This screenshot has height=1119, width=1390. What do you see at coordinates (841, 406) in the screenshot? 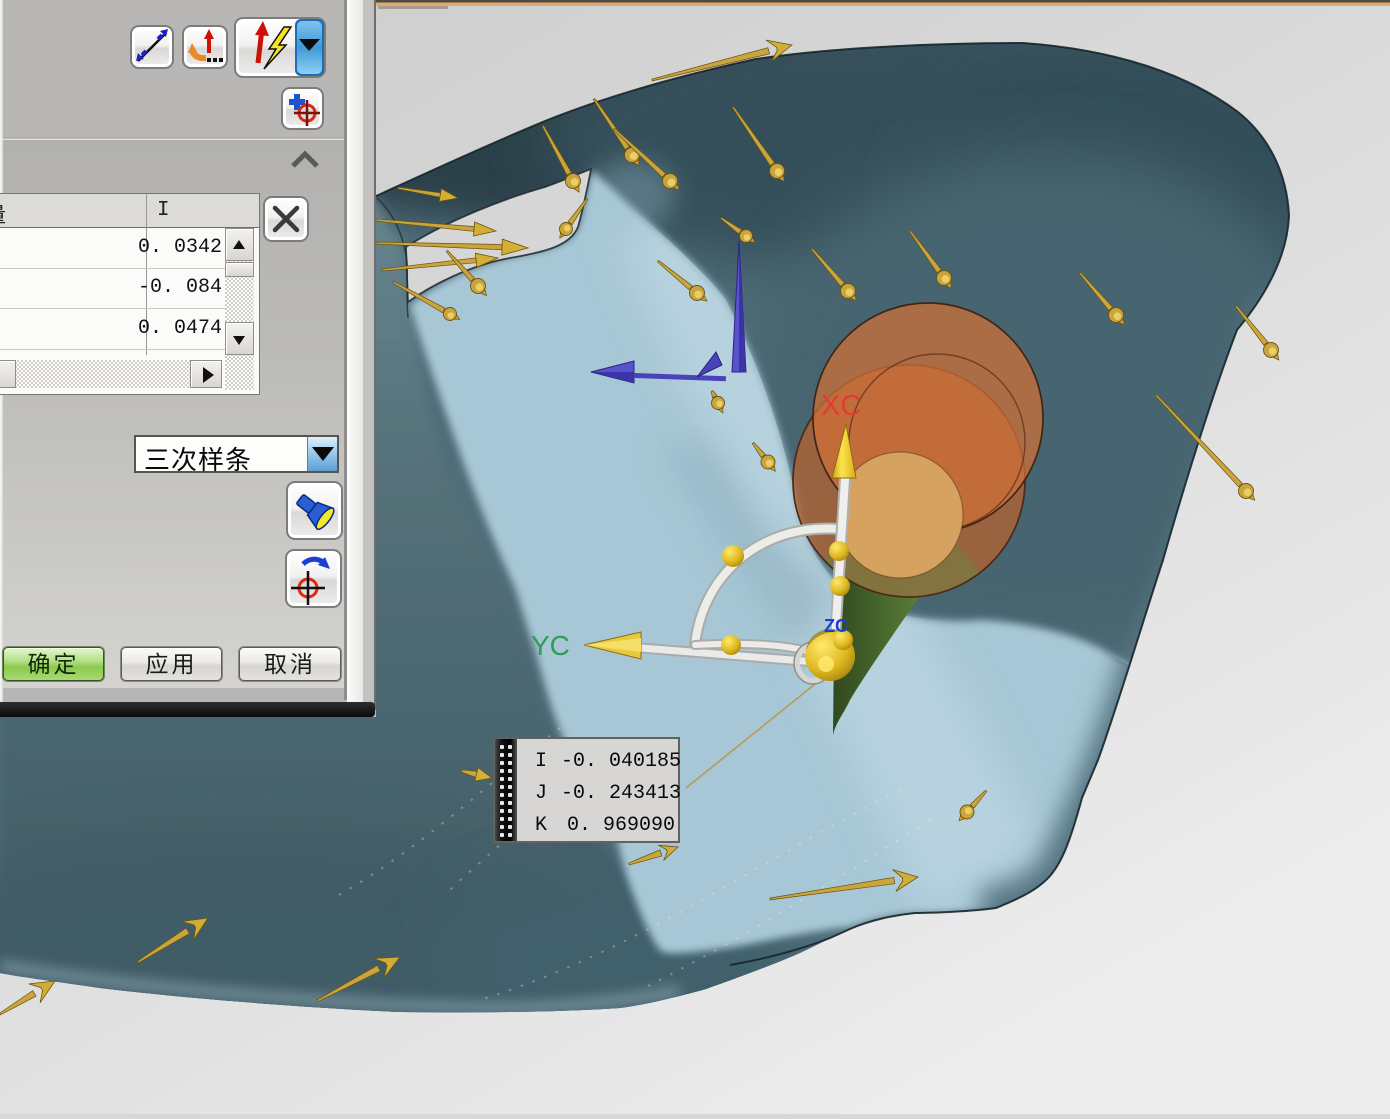
I see `svg-text: XC` at bounding box center [841, 406].